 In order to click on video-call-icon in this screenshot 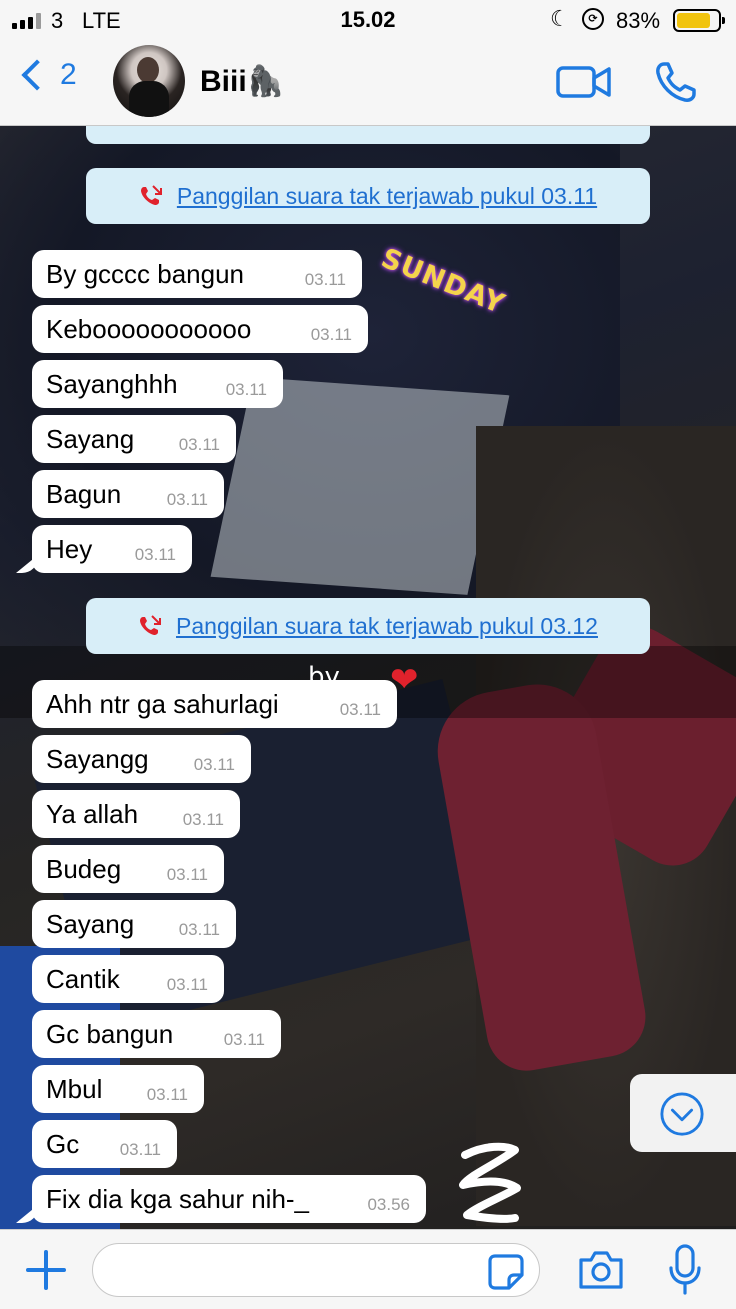, I will do `click(584, 82)`.